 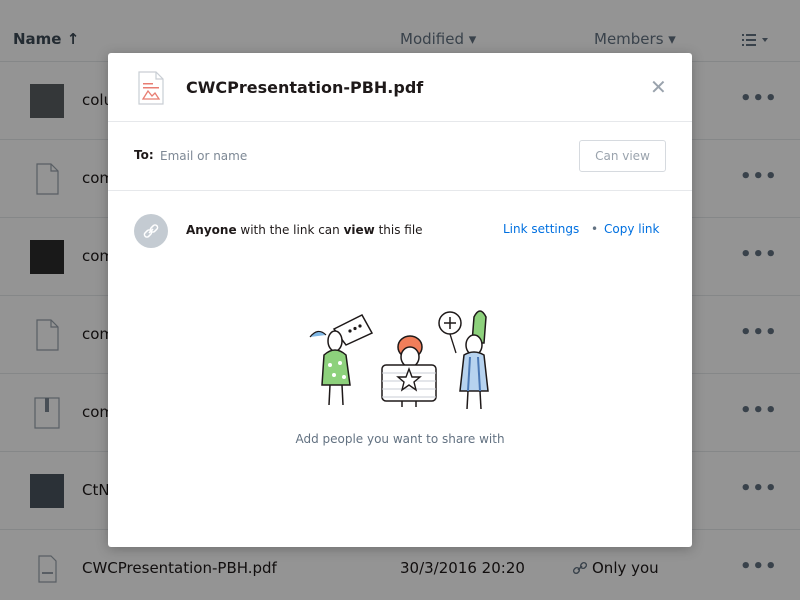 I want to click on copy-link-link: Copy link, so click(x=631, y=229).